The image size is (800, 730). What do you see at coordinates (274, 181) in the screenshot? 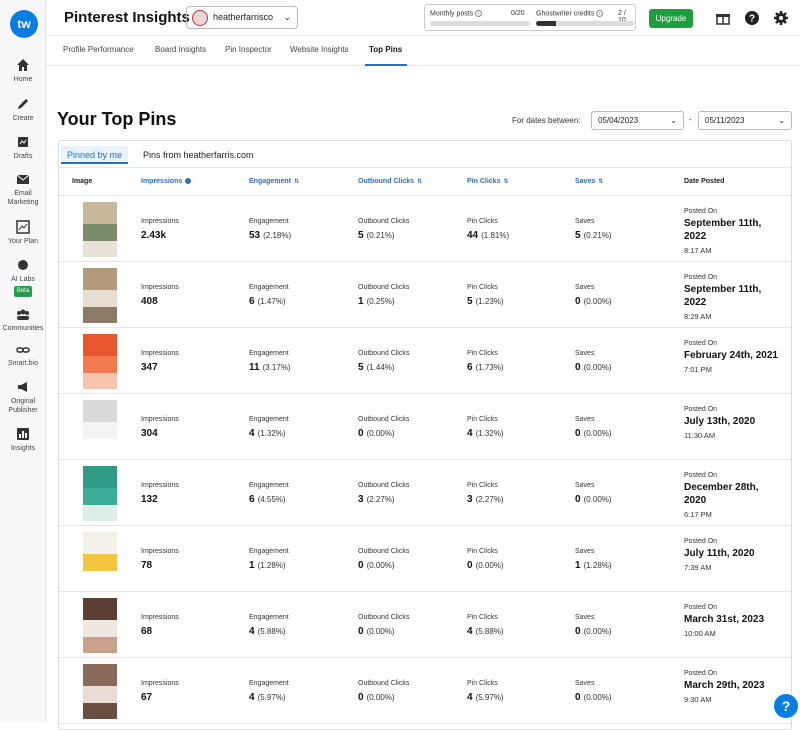
I see `column-header-engagement: Engagement ⇅` at bounding box center [274, 181].